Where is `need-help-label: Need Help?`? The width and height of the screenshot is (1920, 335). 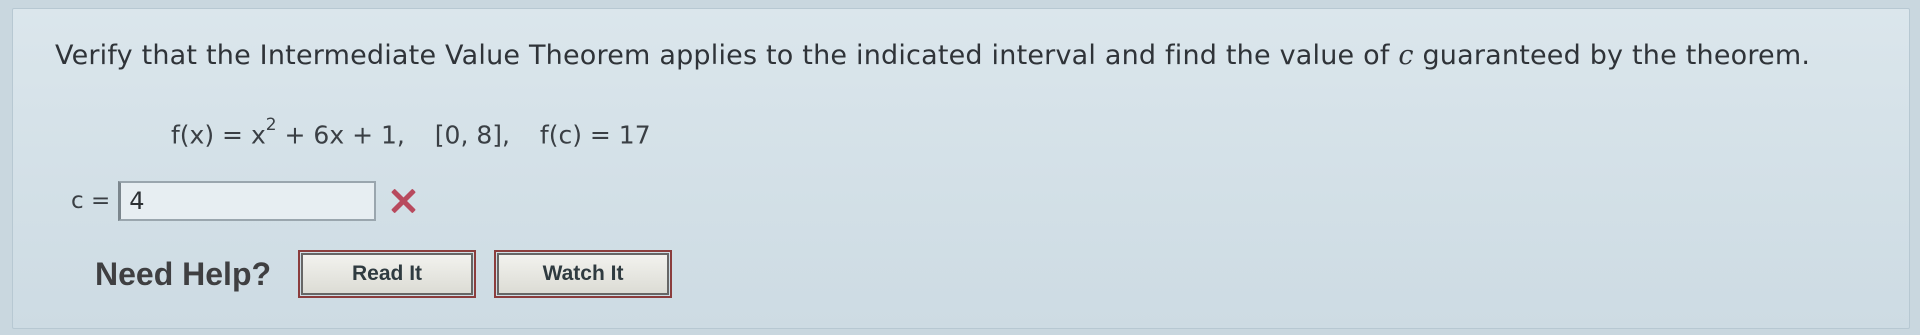 need-help-label: Need Help? is located at coordinates (183, 273).